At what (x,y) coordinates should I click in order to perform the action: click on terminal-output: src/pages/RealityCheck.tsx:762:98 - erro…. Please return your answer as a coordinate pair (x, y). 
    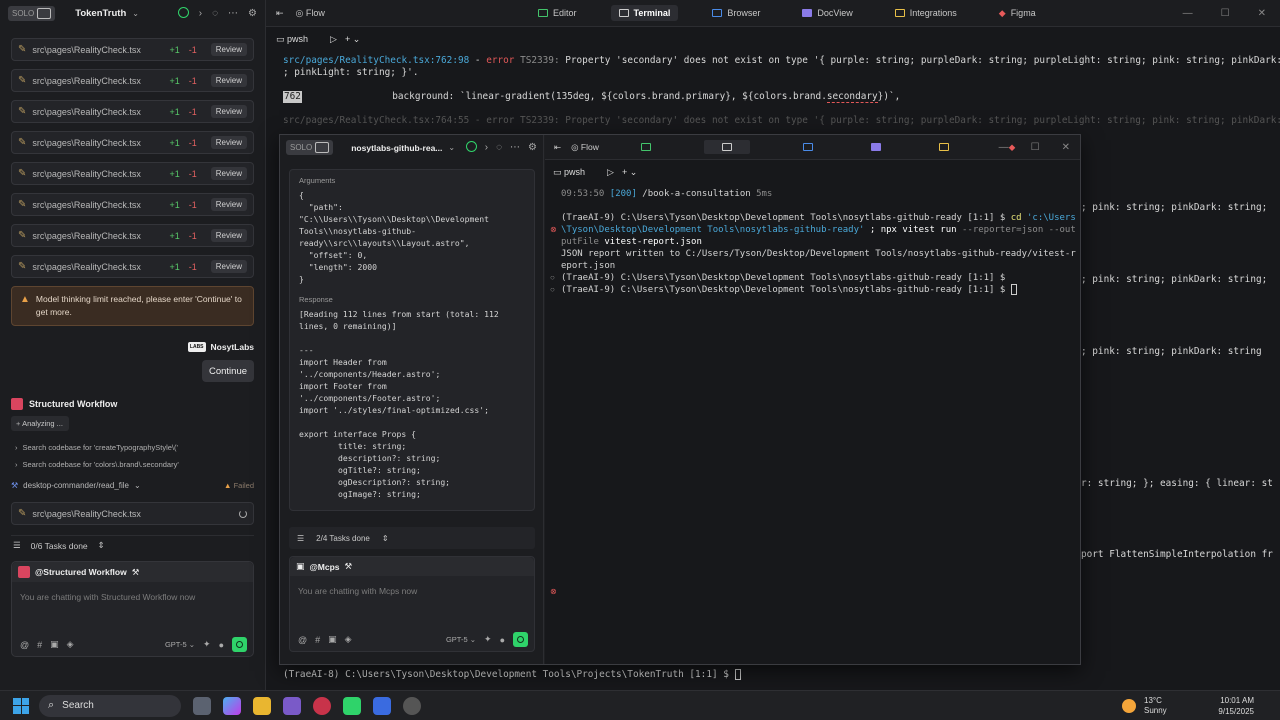
    Looking at the image, I should click on (773, 89).